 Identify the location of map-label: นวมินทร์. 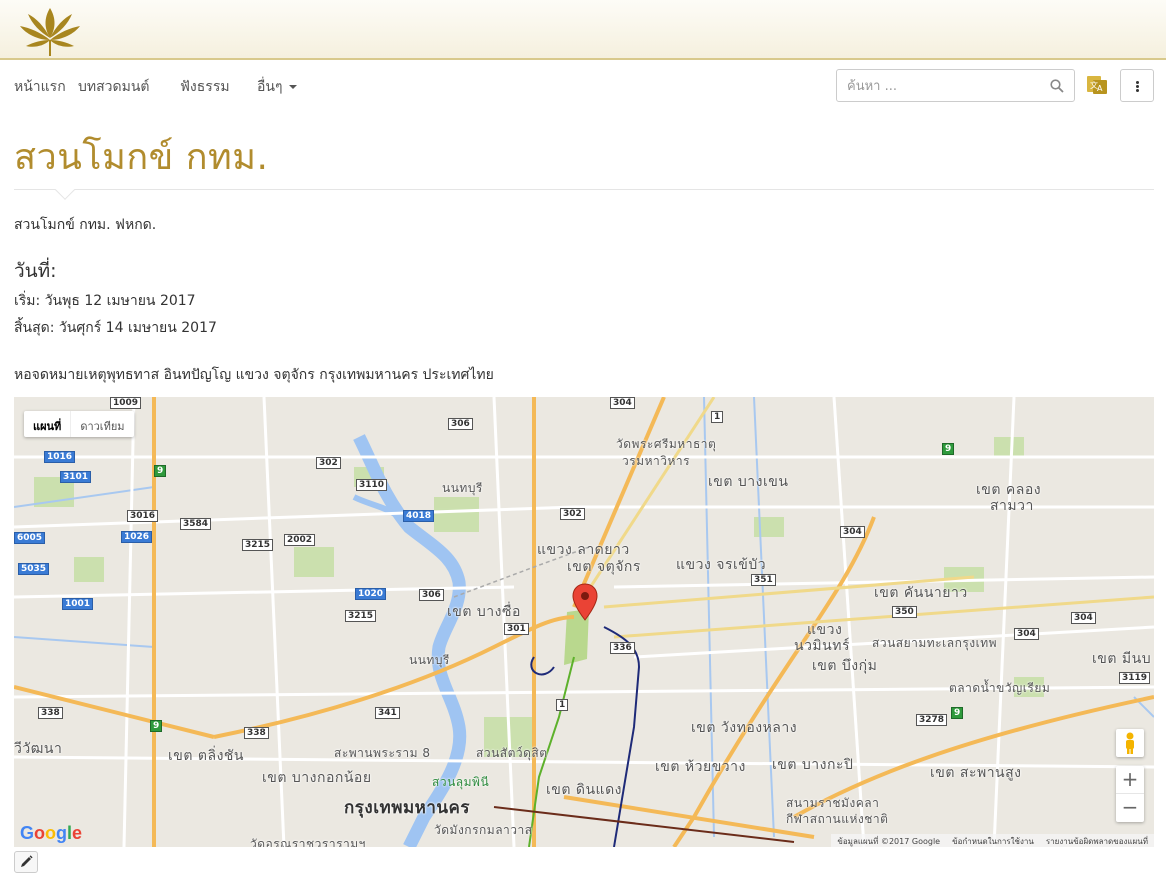
(822, 646).